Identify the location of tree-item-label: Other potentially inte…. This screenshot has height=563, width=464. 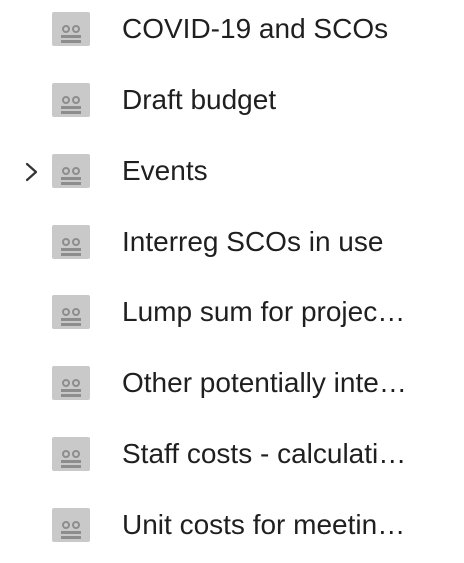
(264, 382).